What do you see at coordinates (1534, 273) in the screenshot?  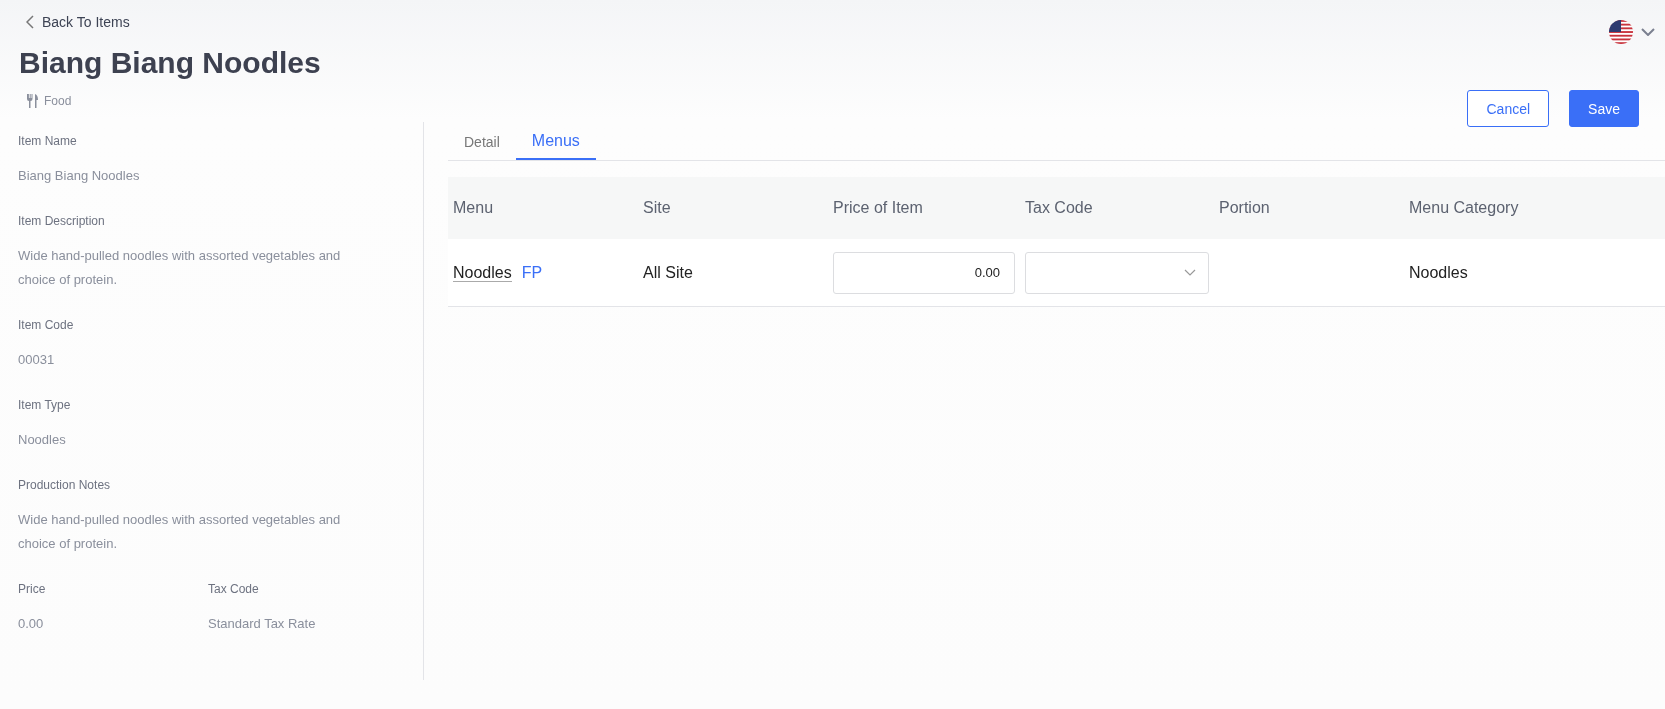 I see `table-cell: Noodles` at bounding box center [1534, 273].